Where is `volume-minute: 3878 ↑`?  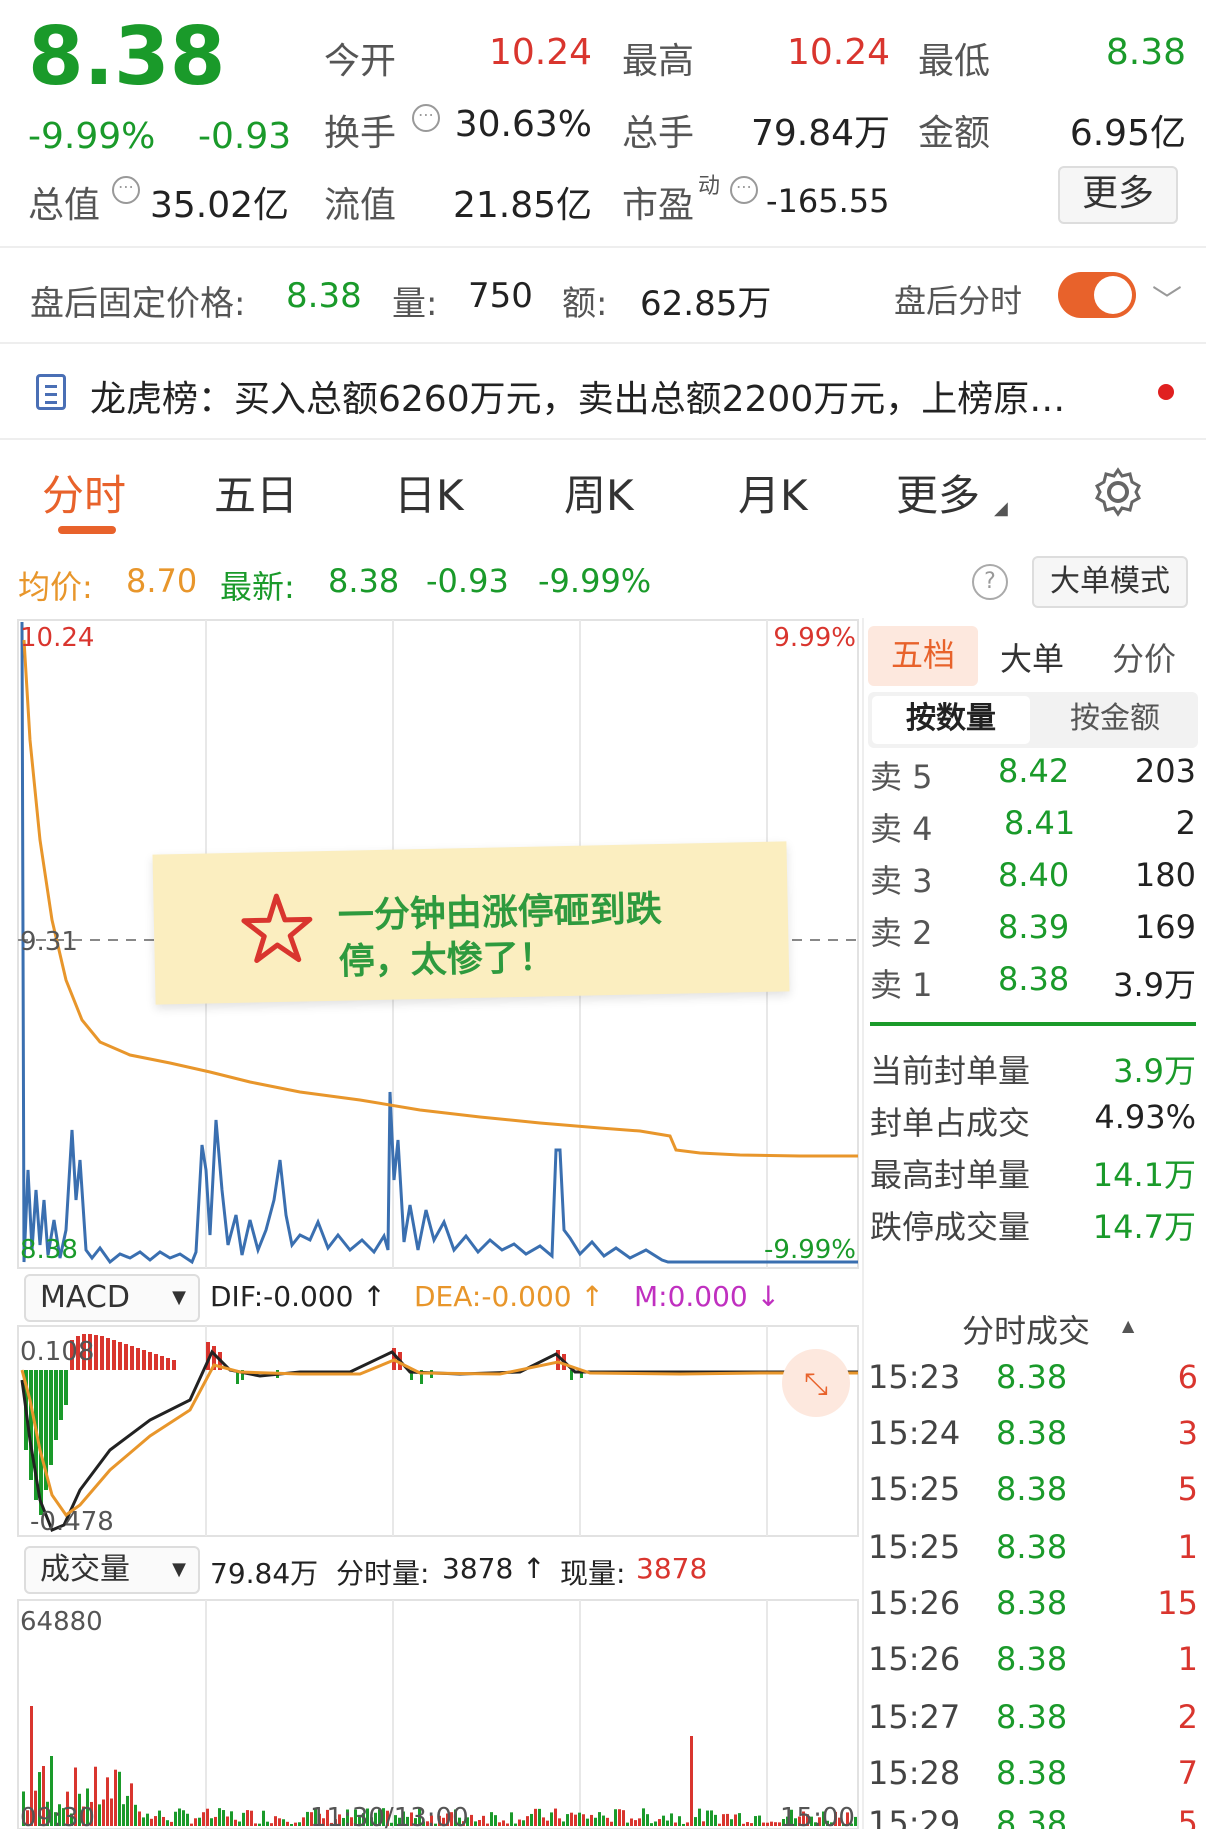 volume-minute: 3878 ↑ is located at coordinates (494, 1568).